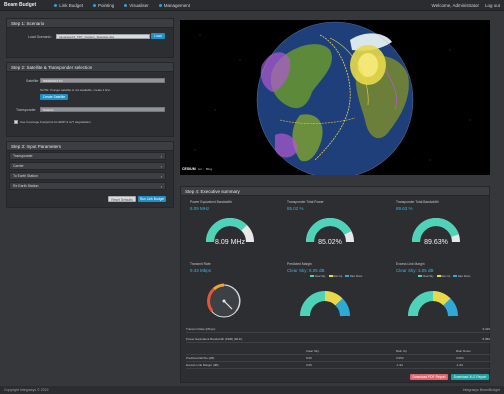 The height and width of the screenshot is (394, 504). I want to click on cesium-credit: CESIUM, so click(189, 169).